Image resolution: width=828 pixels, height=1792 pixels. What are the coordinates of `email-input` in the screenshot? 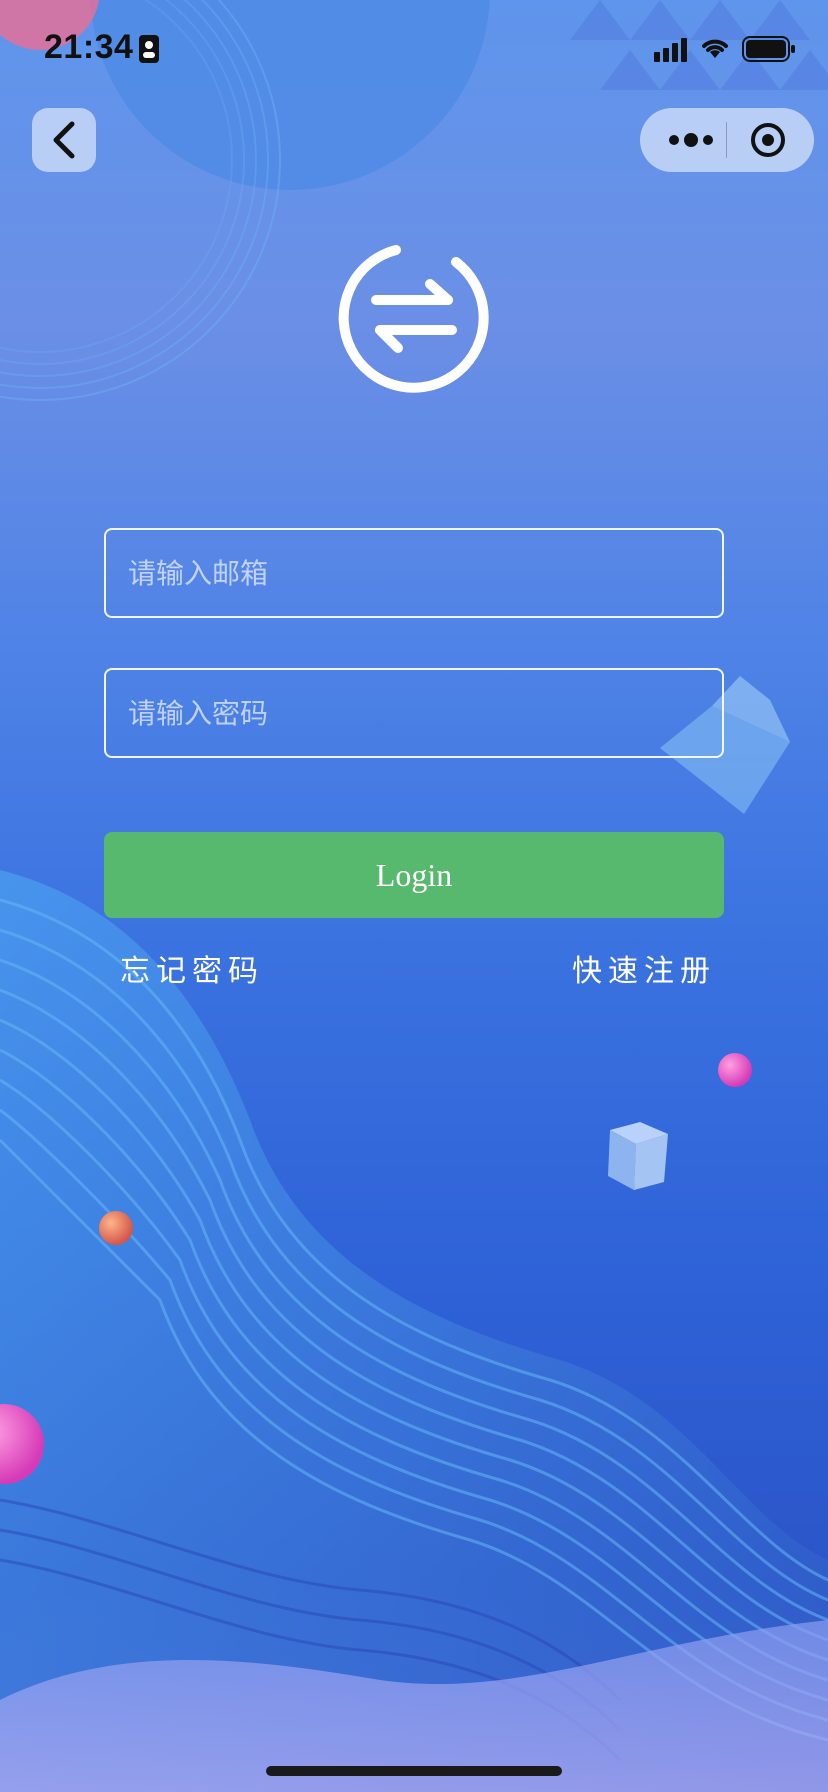 It's located at (414, 573).